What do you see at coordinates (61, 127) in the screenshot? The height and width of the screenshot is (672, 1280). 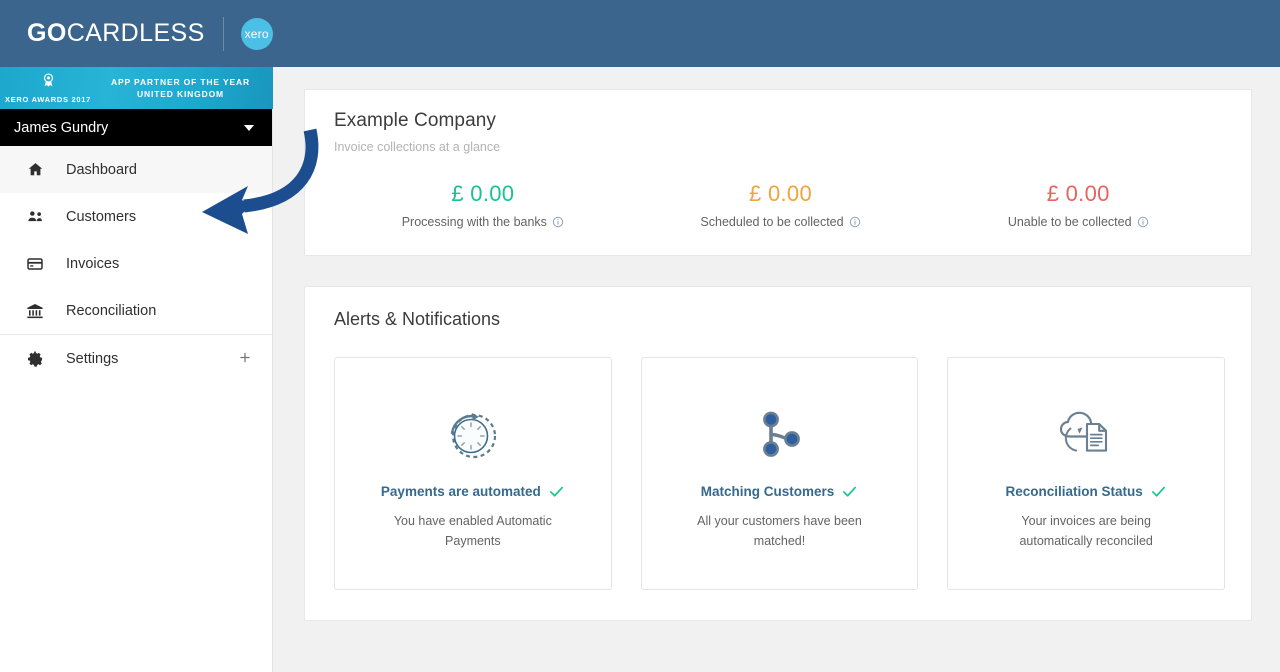 I see `user-name-label: James Gundry` at bounding box center [61, 127].